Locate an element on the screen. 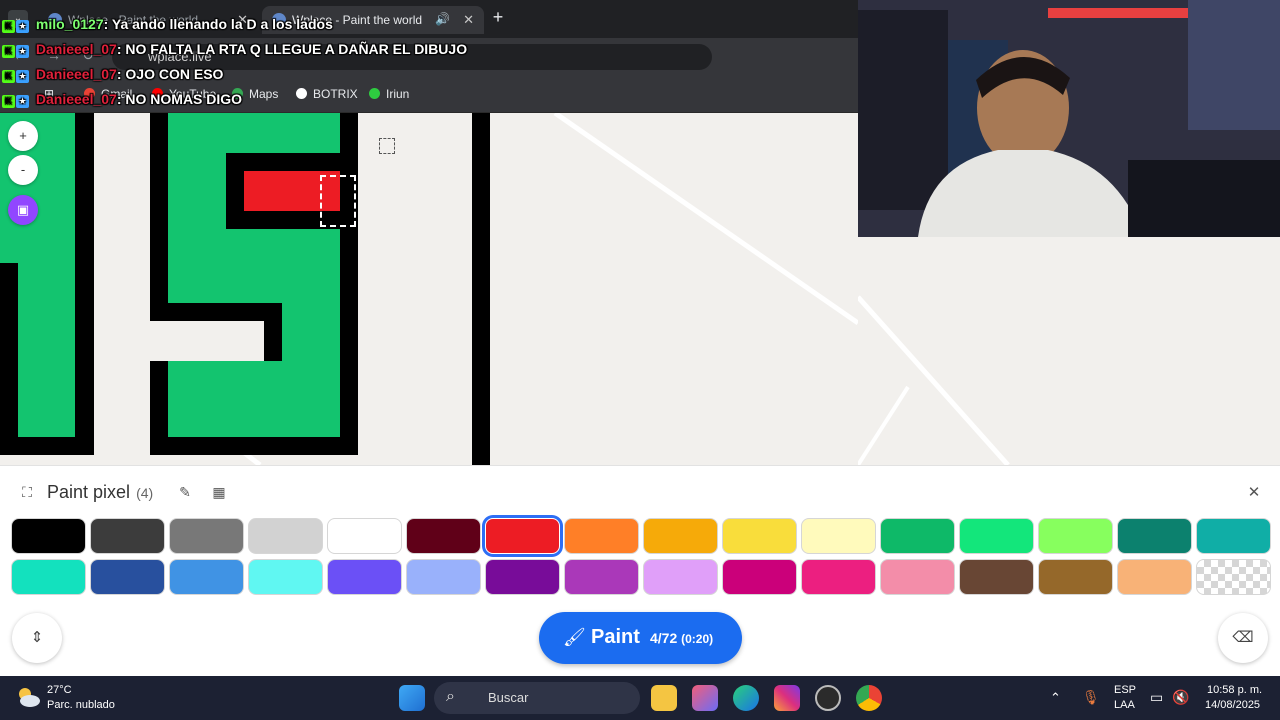 The image size is (1280, 720). webcam-scene is located at coordinates (1069, 118).